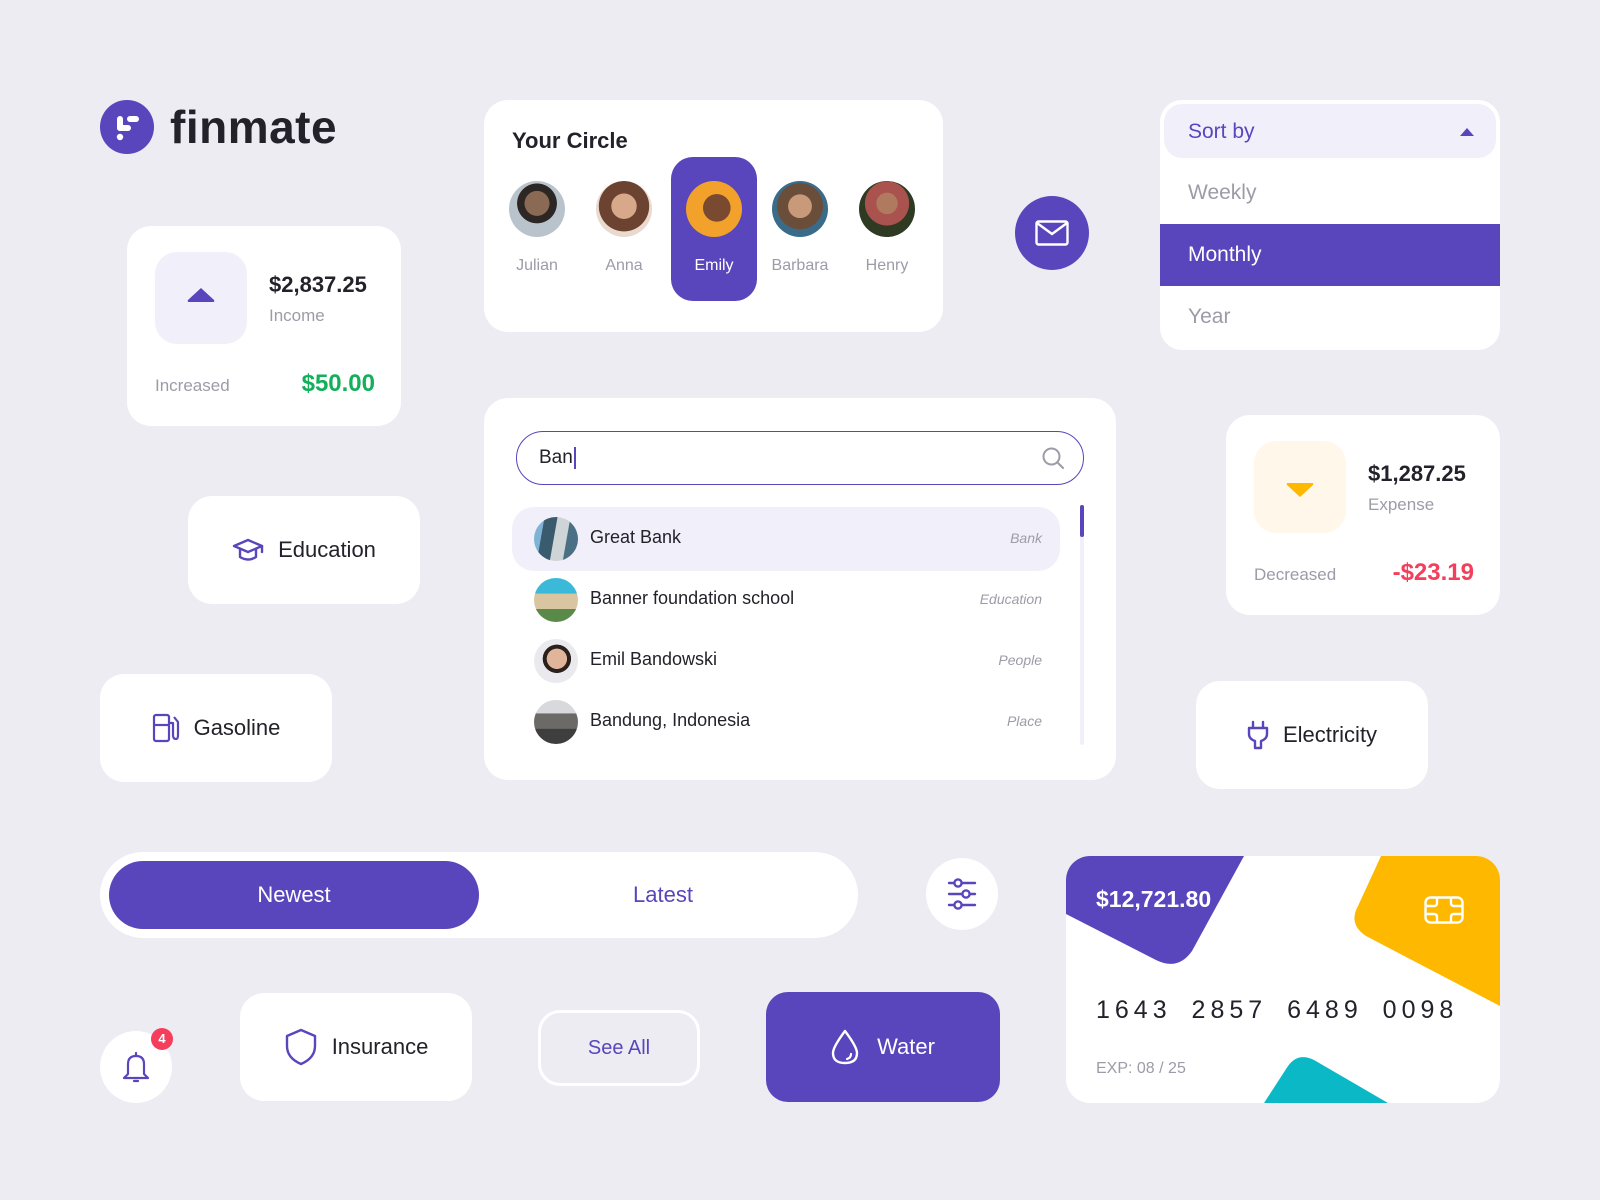 The height and width of the screenshot is (1200, 1600). Describe the element at coordinates (1300, 490) in the screenshot. I see `triangle-down-icon` at that location.